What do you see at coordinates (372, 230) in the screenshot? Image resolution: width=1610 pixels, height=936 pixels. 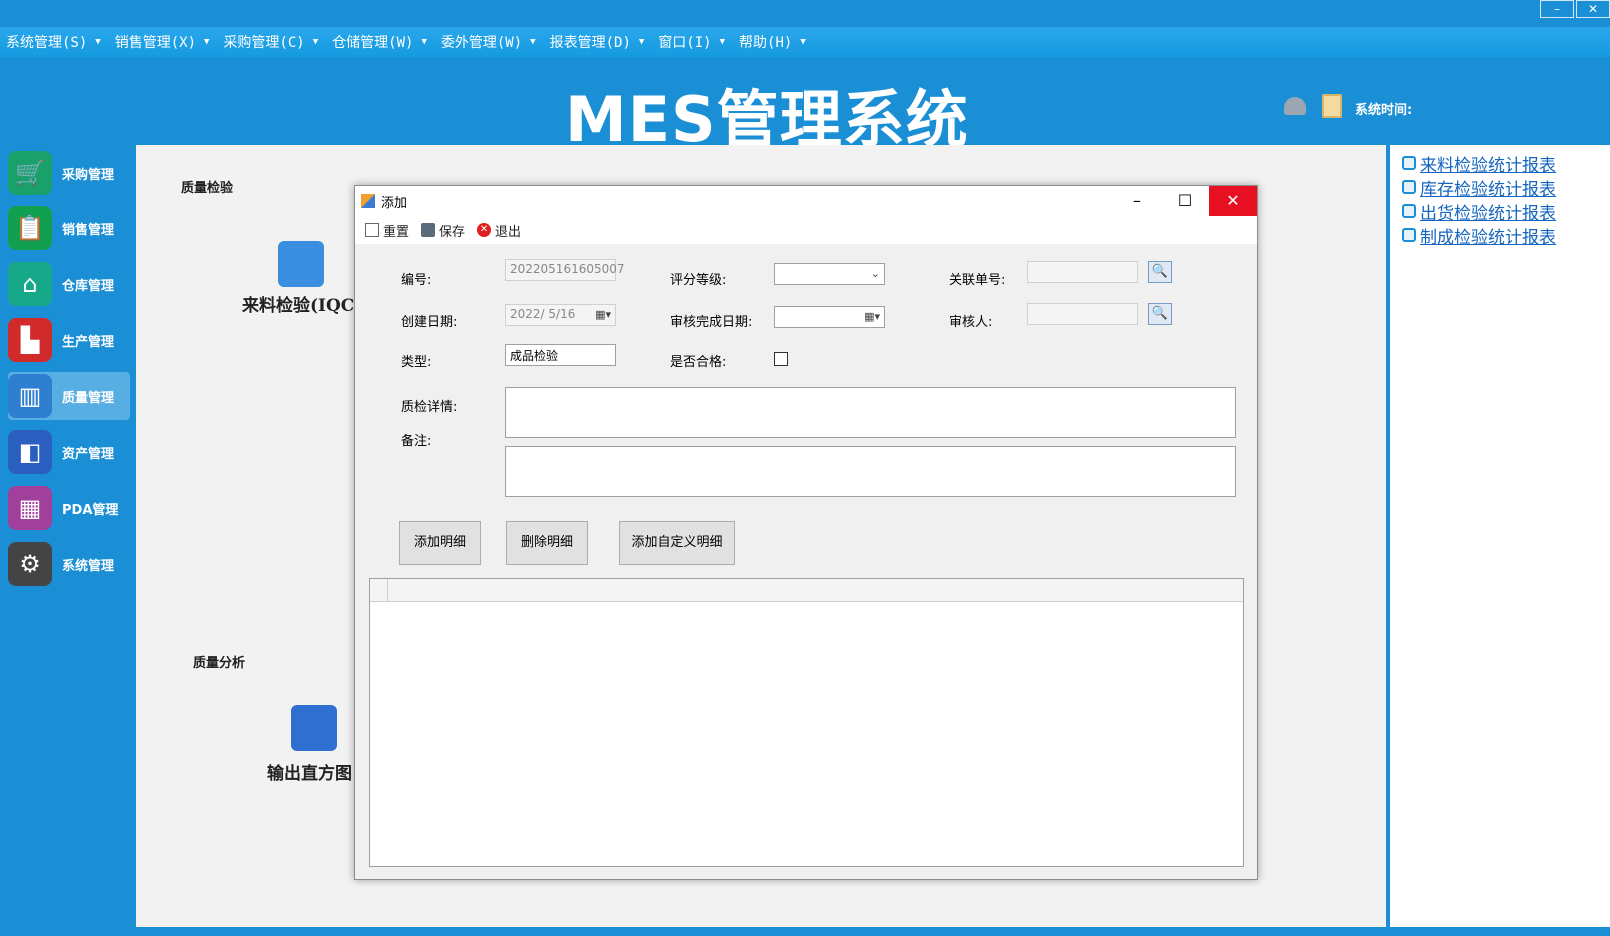 I see `document-icon` at bounding box center [372, 230].